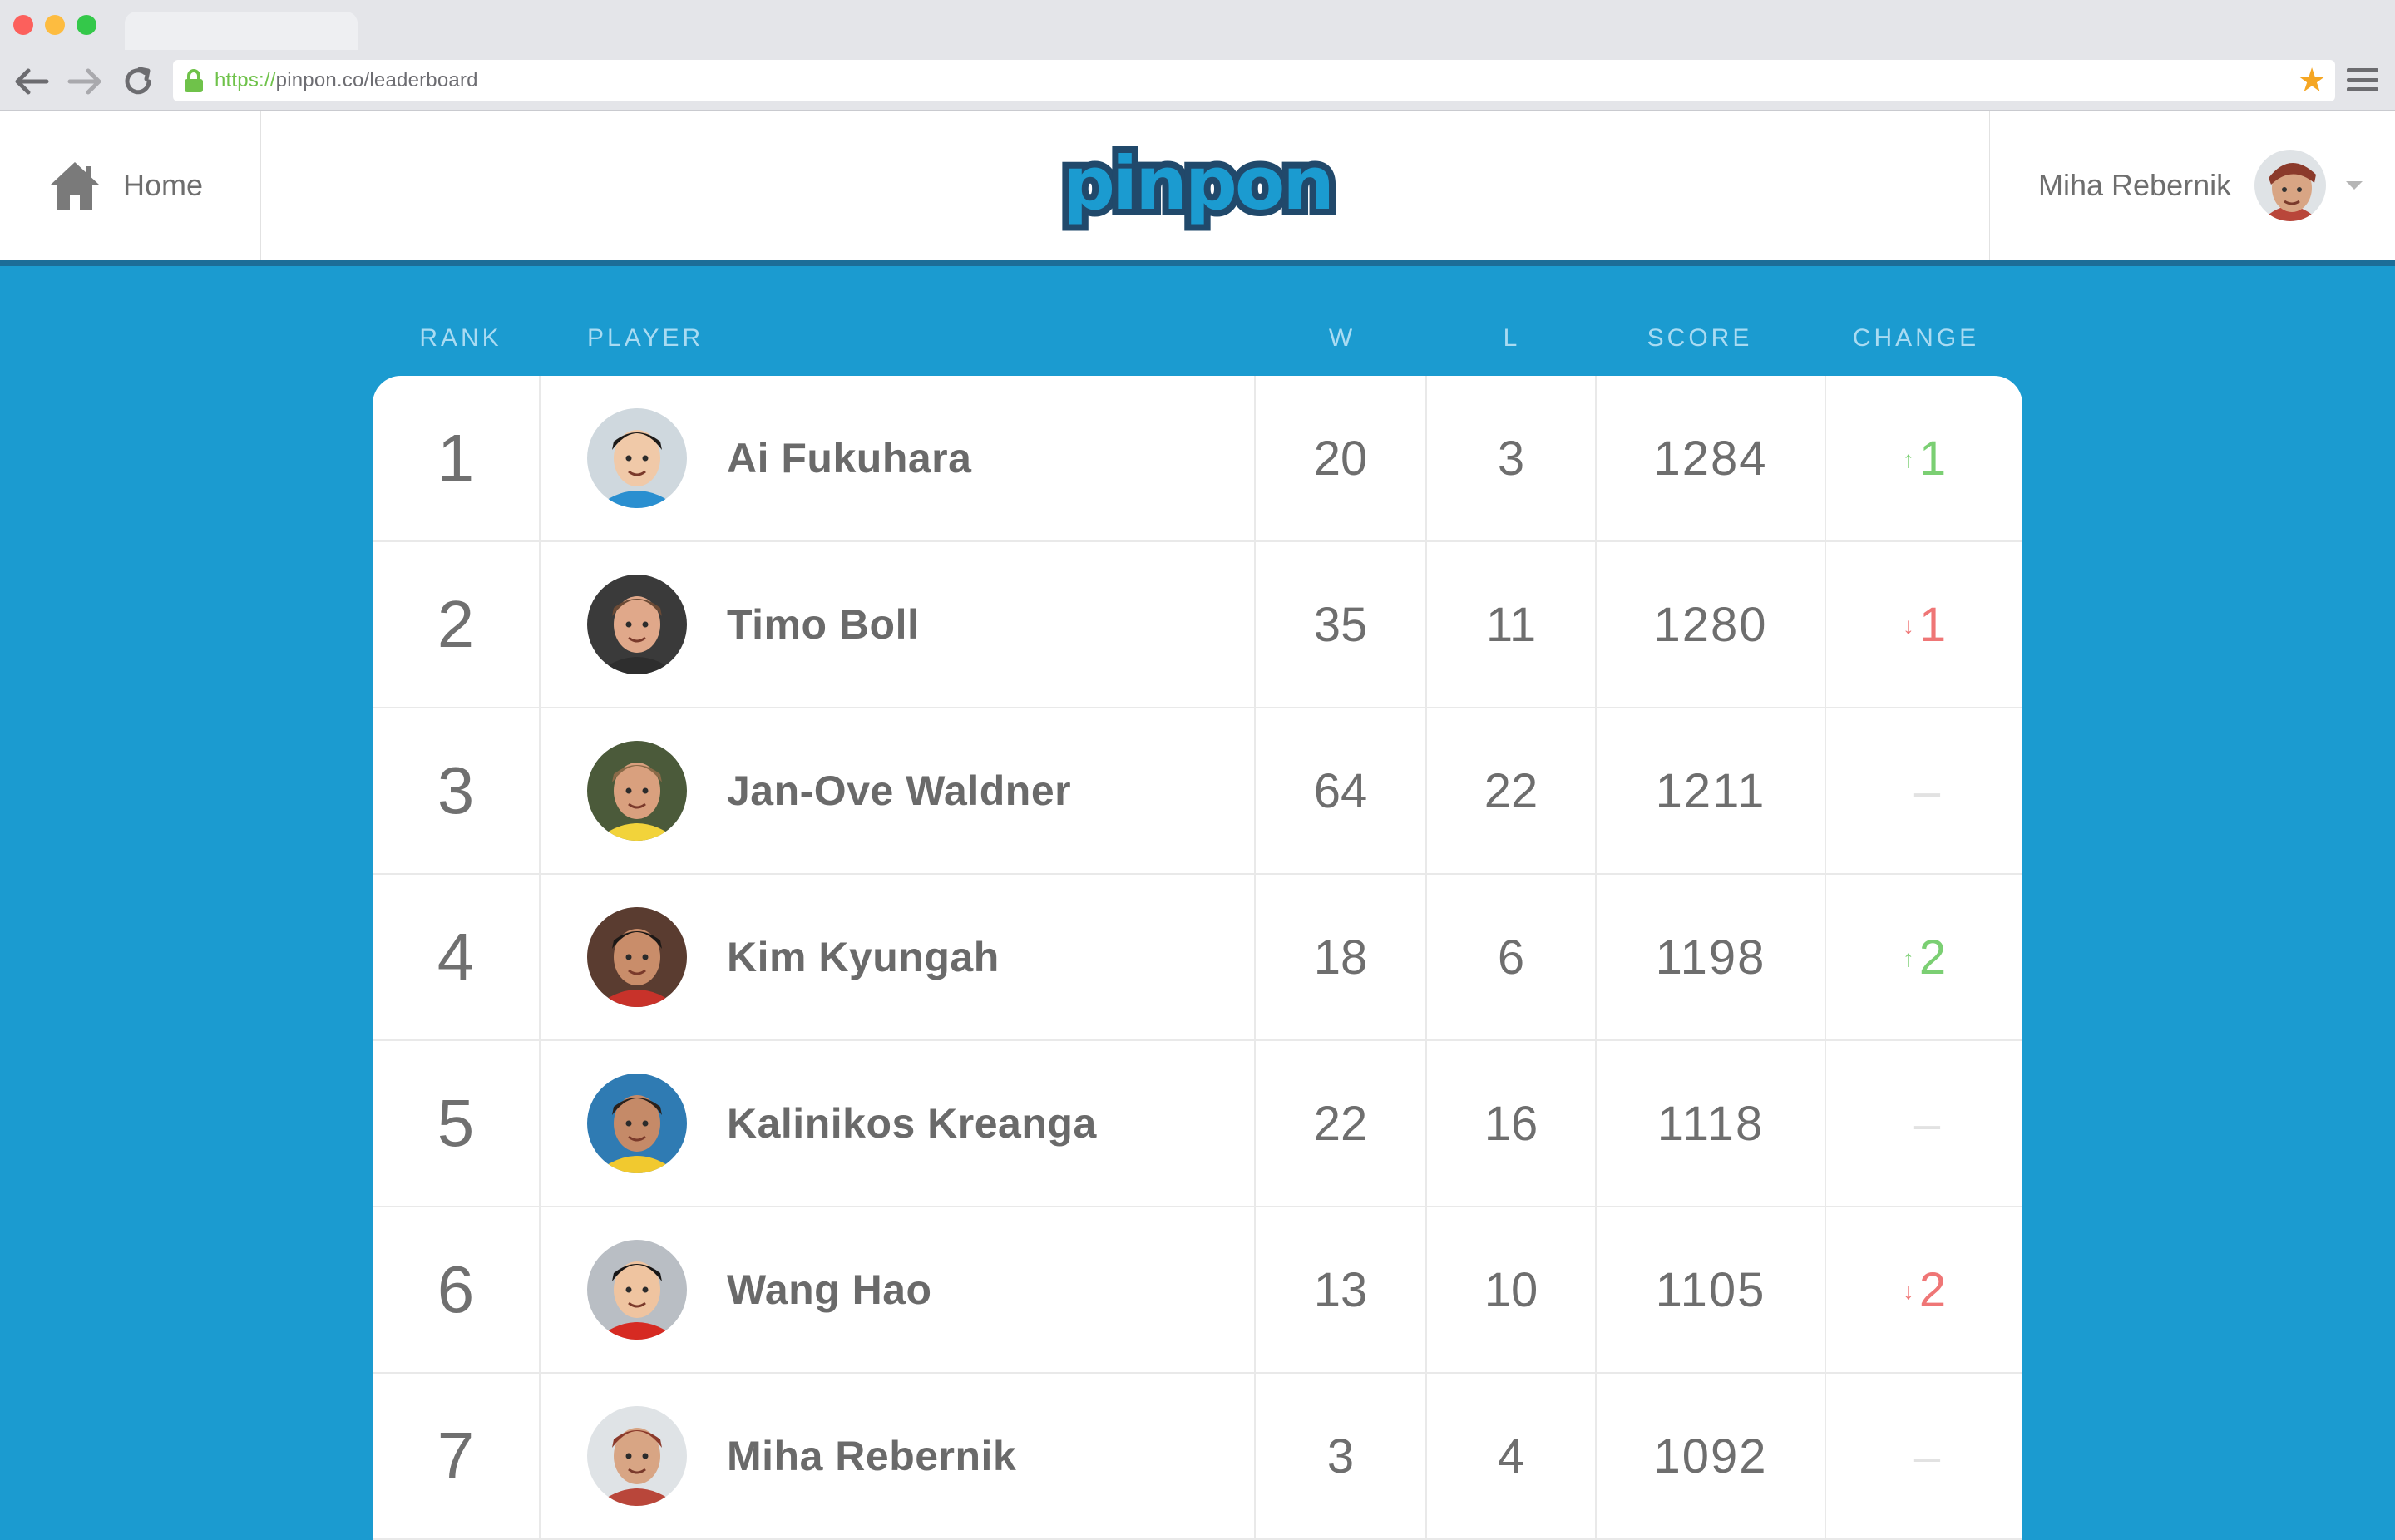  I want to click on score-cell: 1118, so click(1711, 1123).